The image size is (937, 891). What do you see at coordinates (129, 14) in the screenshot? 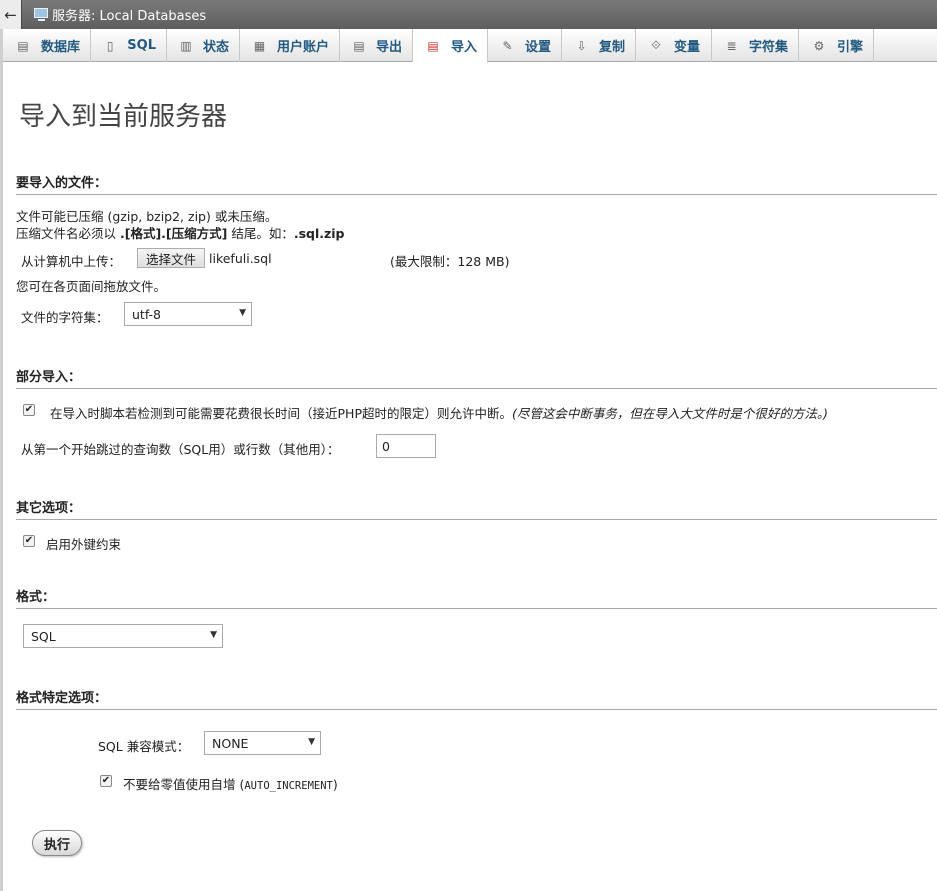
I see `server-breadcrumb: 服务器: Local Databases` at bounding box center [129, 14].